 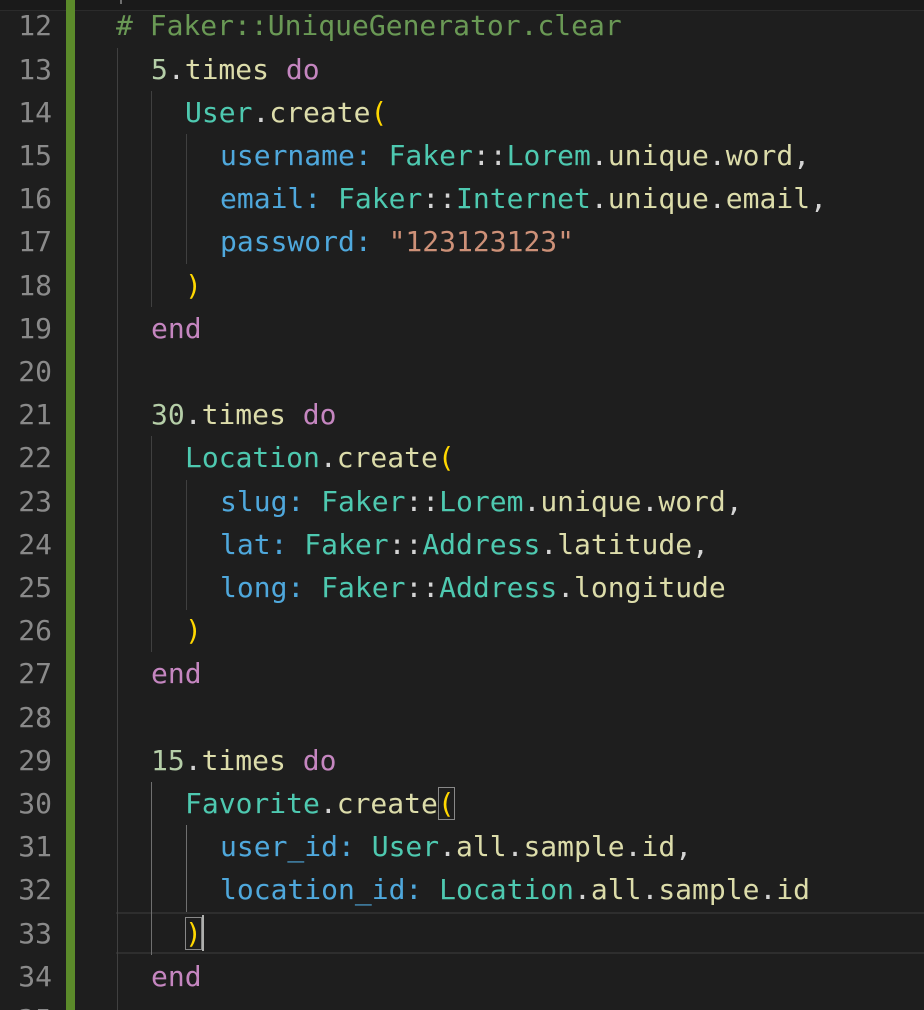 What do you see at coordinates (35, 328) in the screenshot?
I see `line-number: 19` at bounding box center [35, 328].